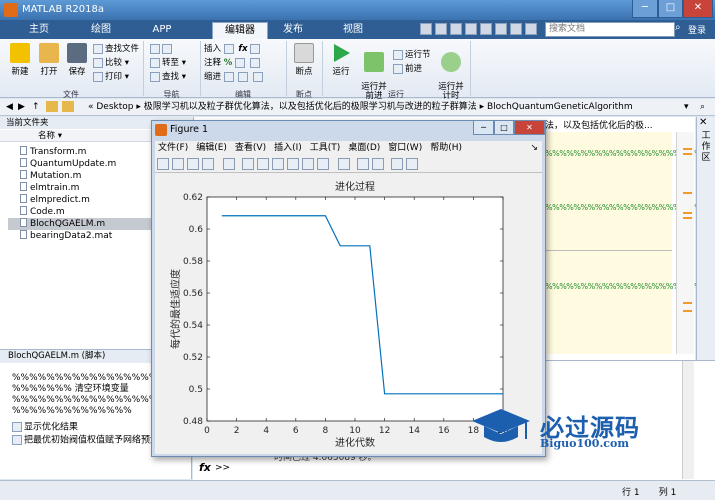  What do you see at coordinates (702, 107) in the screenshot?
I see `path-search-icon: ⌕` at bounding box center [702, 107].